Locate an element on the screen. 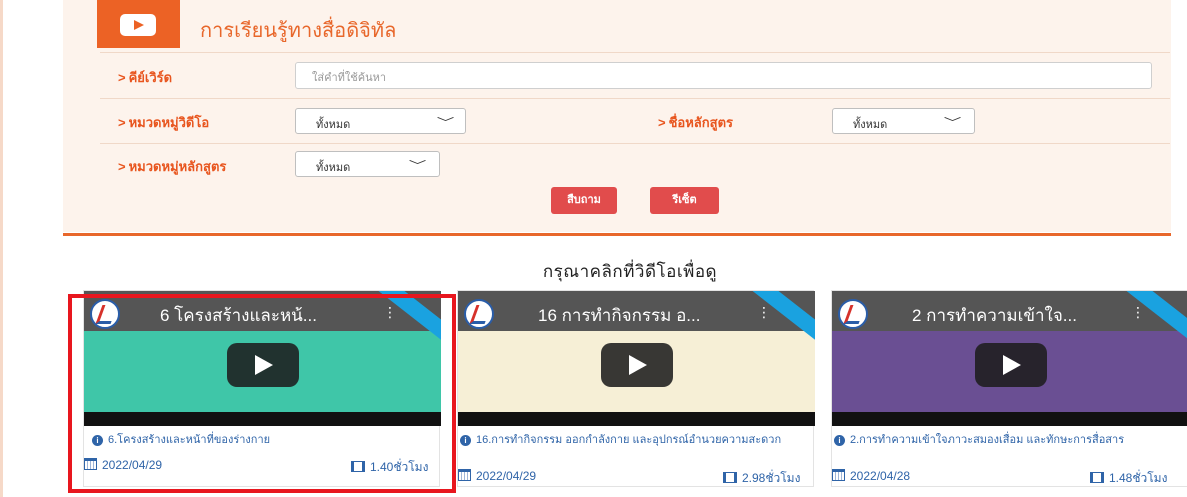 The width and height of the screenshot is (1187, 497). video-thumbnail: 16 การทำกิจกรรม อ... ⋮ is located at coordinates (636, 358).